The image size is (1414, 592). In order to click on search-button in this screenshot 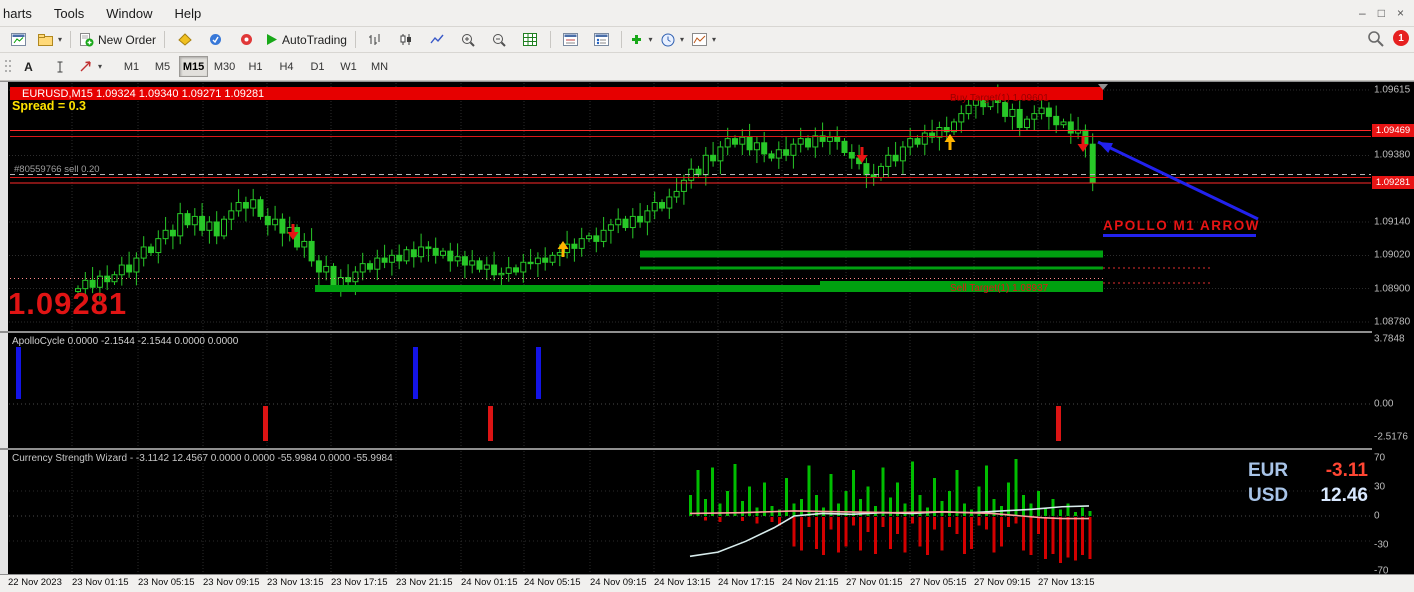, I will do `click(1375, 38)`.